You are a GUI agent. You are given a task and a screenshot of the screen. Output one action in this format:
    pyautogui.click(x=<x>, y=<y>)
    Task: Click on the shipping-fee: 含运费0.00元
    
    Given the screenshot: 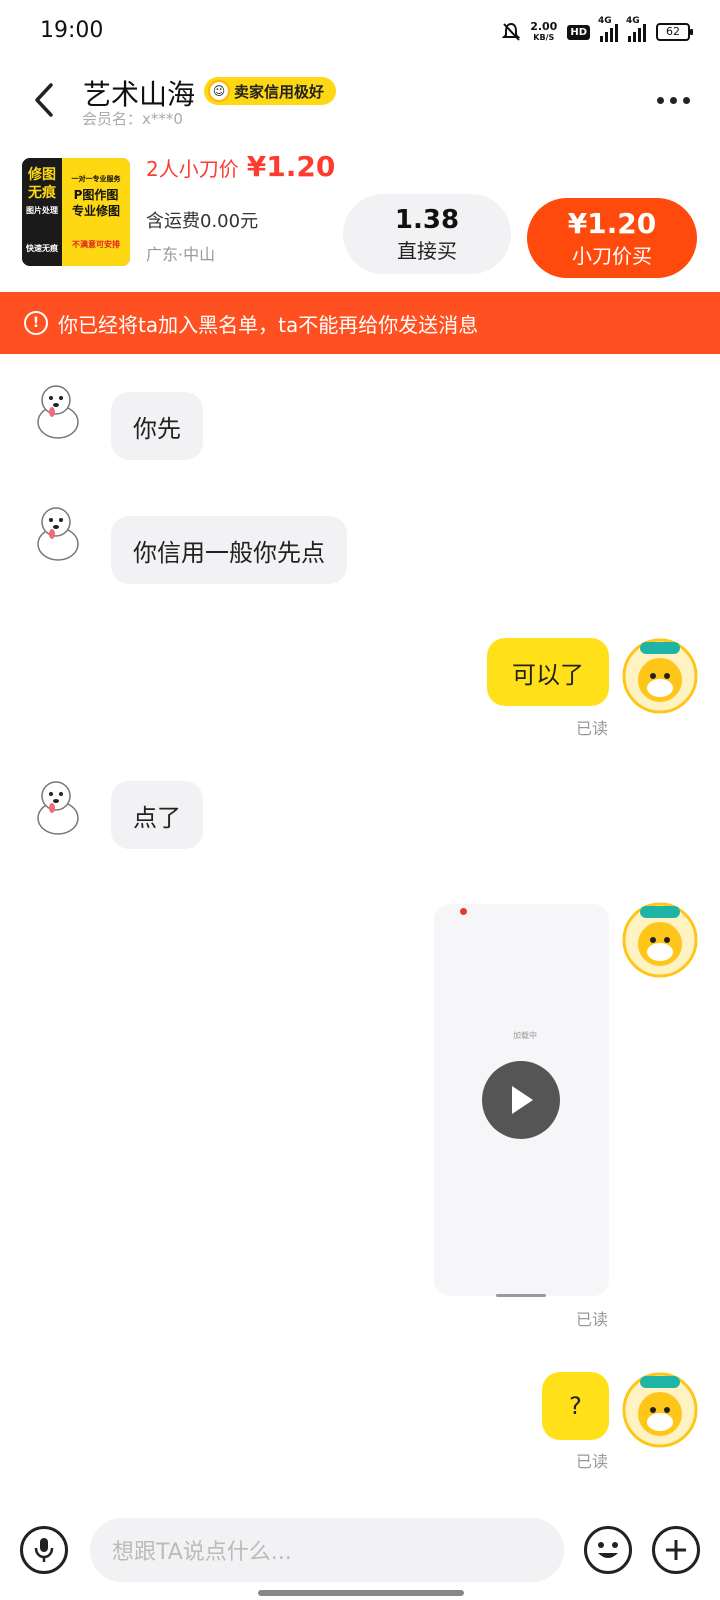 What is the action you would take?
    pyautogui.click(x=202, y=221)
    